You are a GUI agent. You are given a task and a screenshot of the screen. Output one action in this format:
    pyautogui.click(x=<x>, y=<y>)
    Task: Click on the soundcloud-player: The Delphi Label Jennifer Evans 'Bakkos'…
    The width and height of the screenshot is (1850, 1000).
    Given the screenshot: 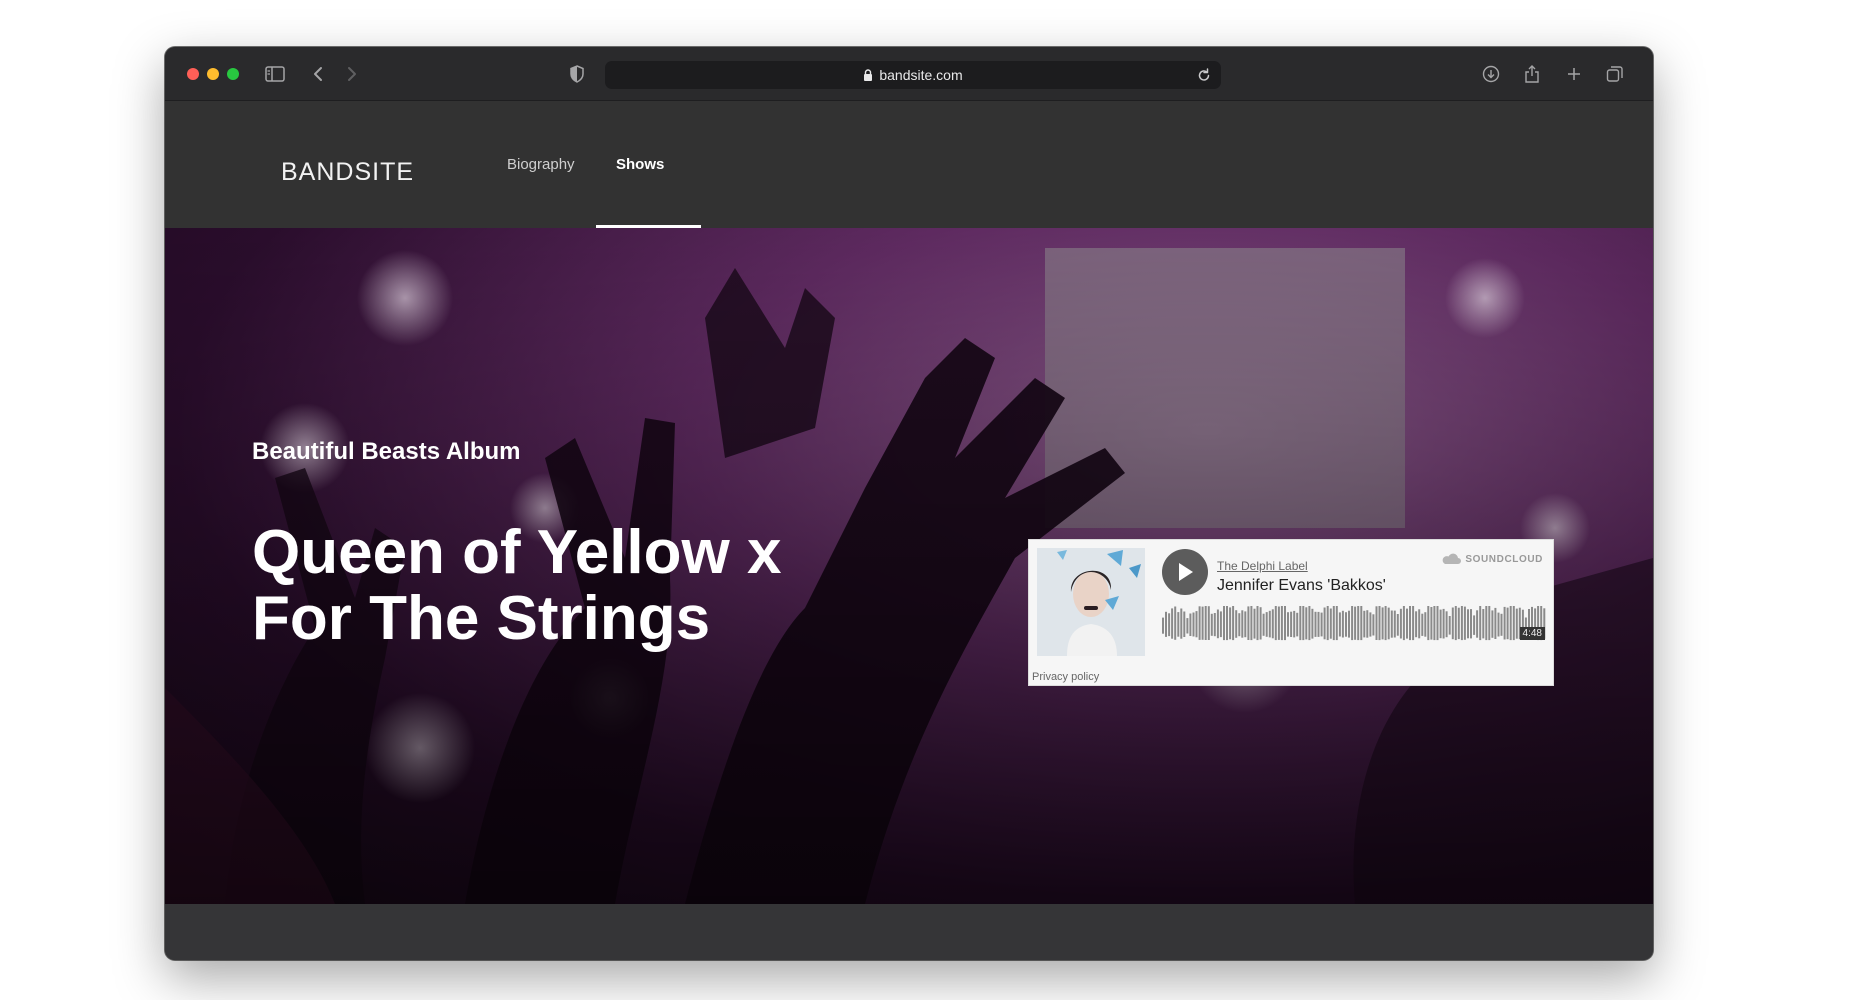 What is the action you would take?
    pyautogui.click(x=1291, y=612)
    